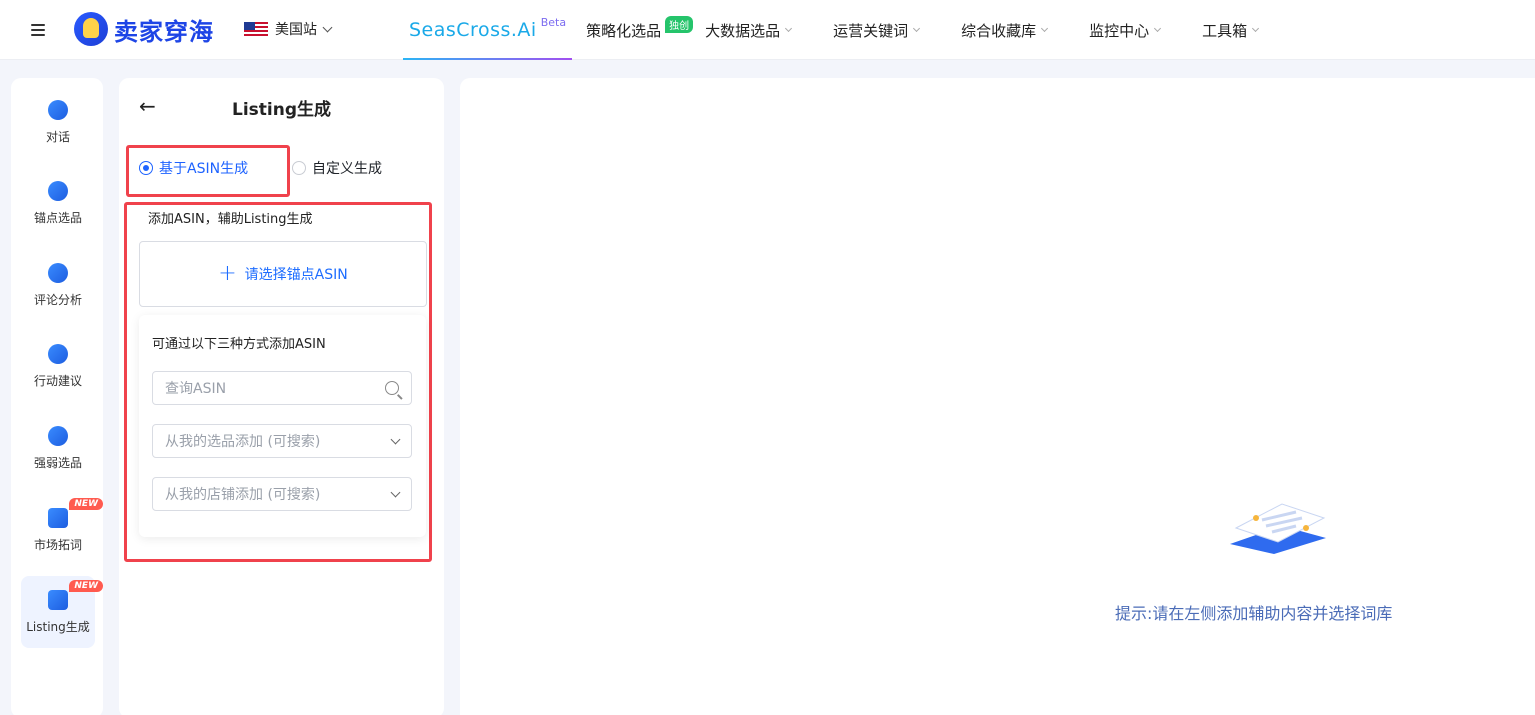 This screenshot has height=715, width=1535. What do you see at coordinates (296, 30) in the screenshot?
I see `site-label: 美国站` at bounding box center [296, 30].